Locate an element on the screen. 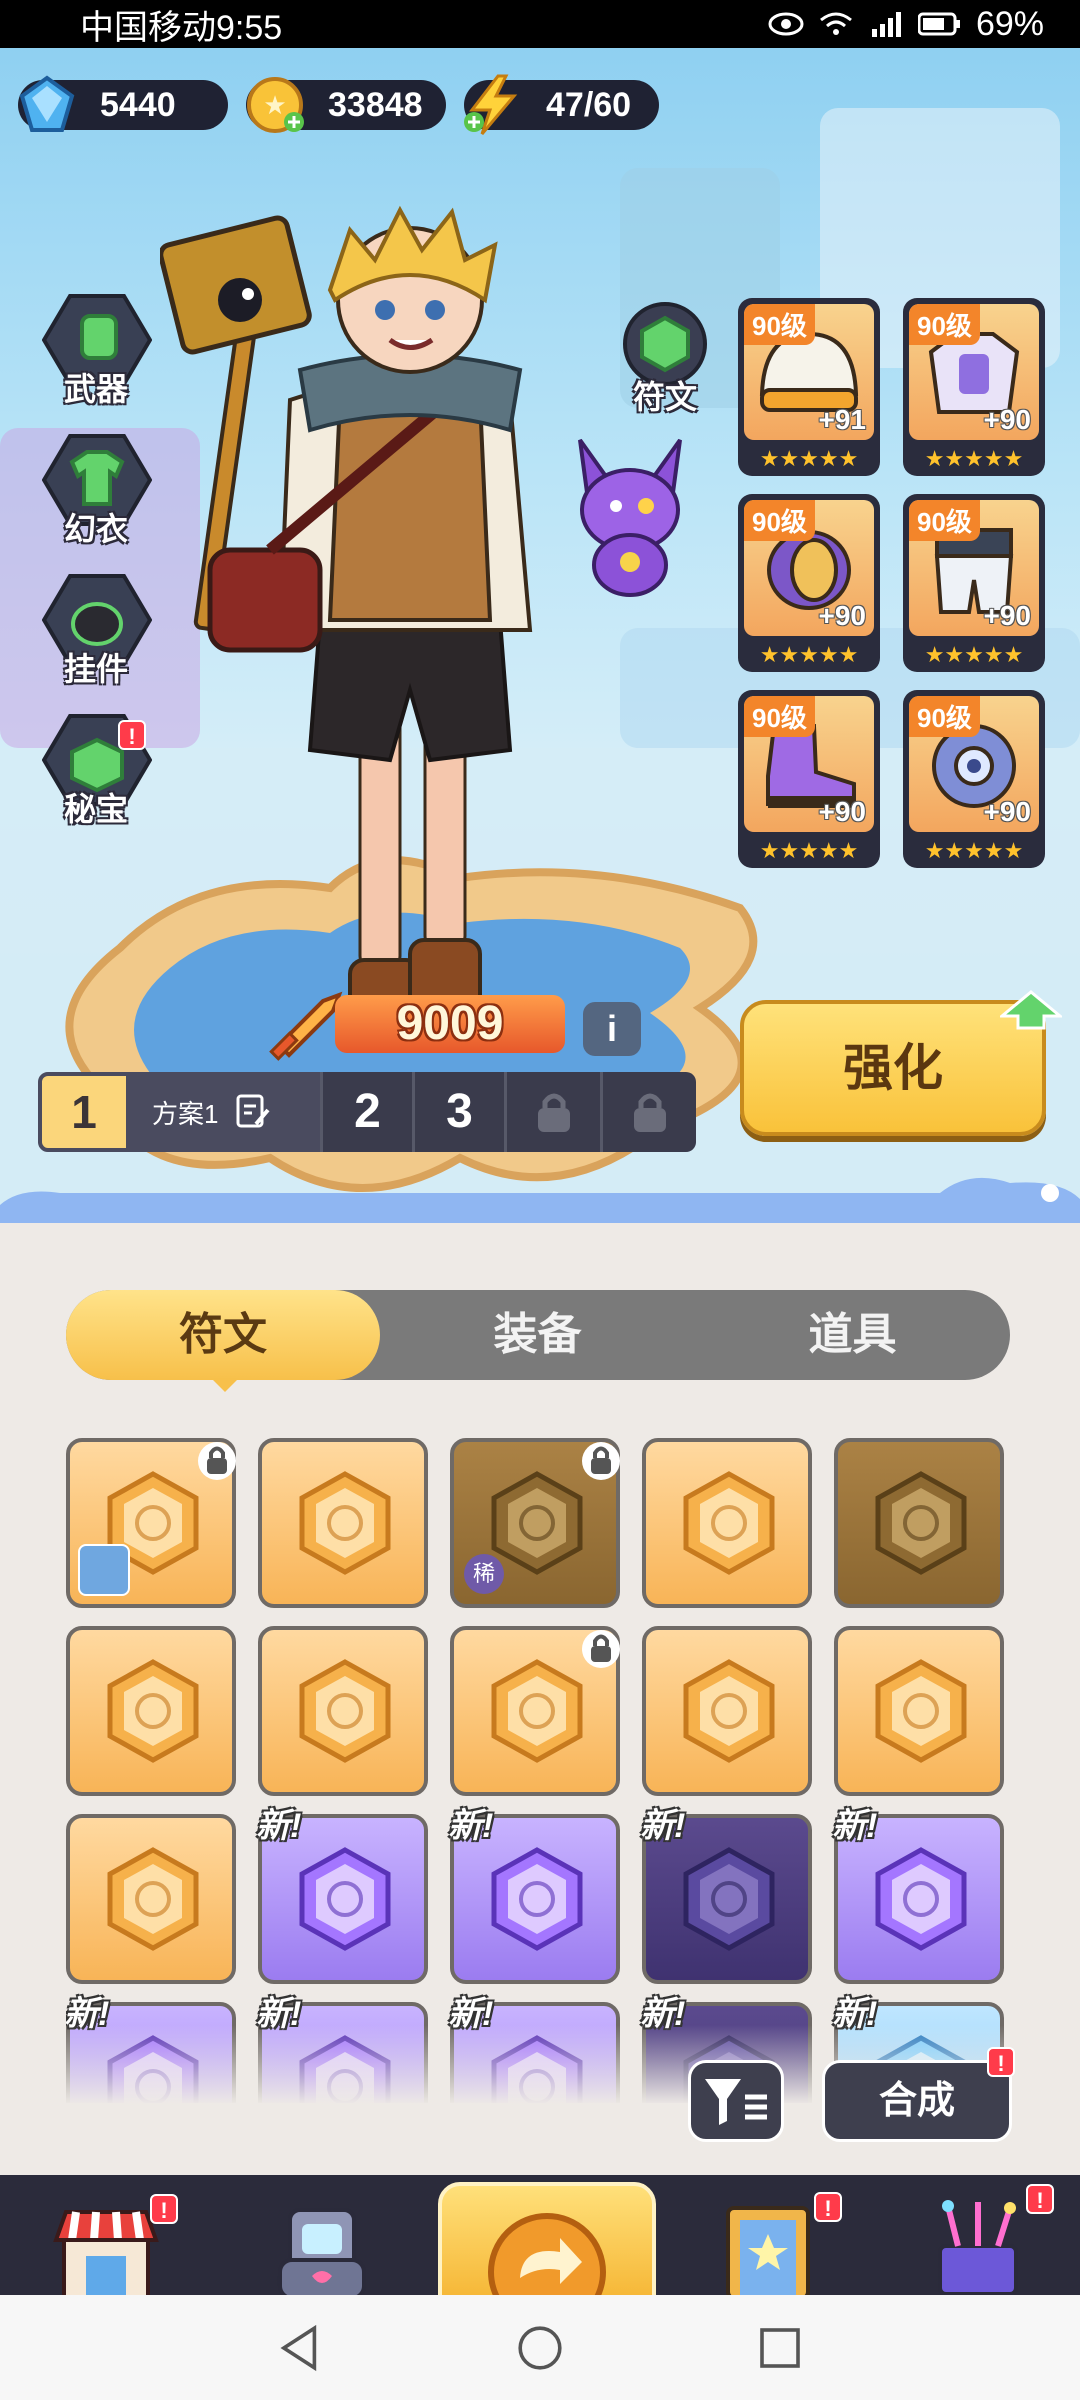 The width and height of the screenshot is (1080, 2400). rune-slot: 稀 is located at coordinates (535, 1523).